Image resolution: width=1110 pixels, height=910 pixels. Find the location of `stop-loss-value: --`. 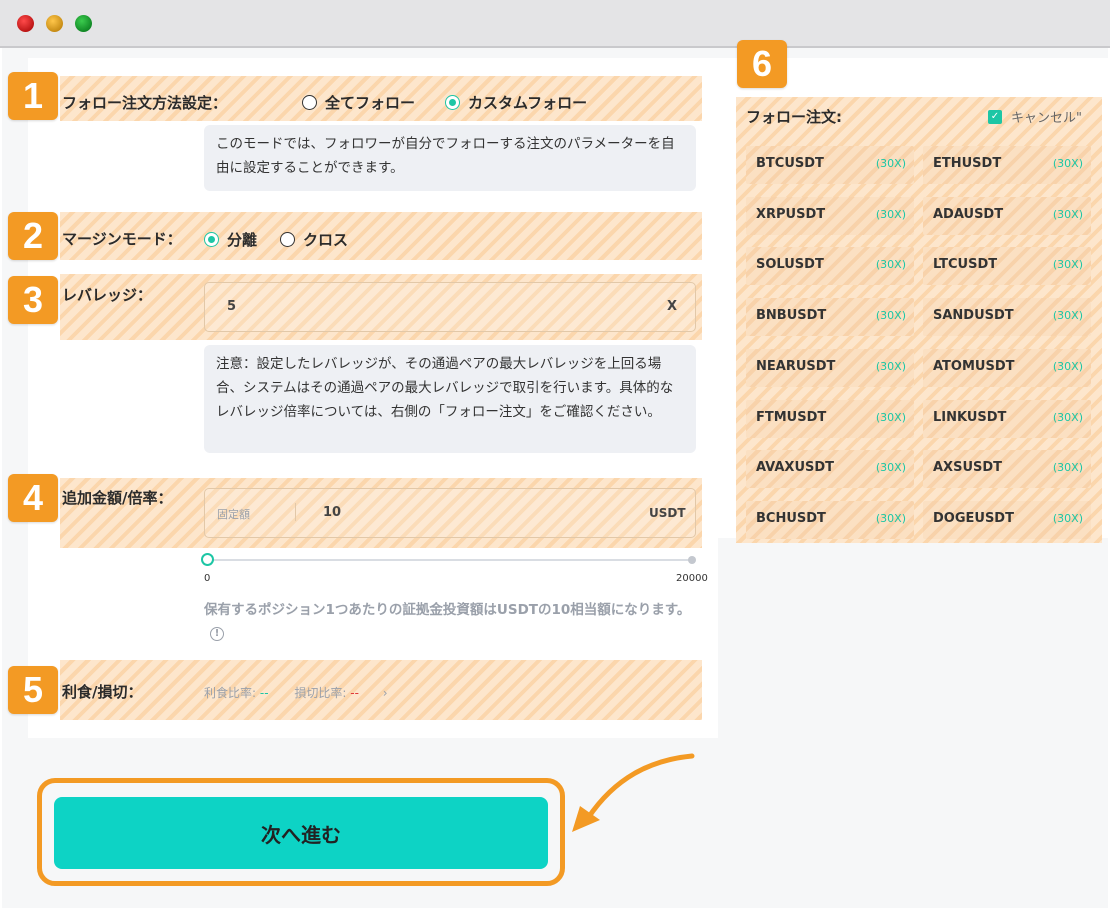

stop-loss-value: -- is located at coordinates (354, 693).